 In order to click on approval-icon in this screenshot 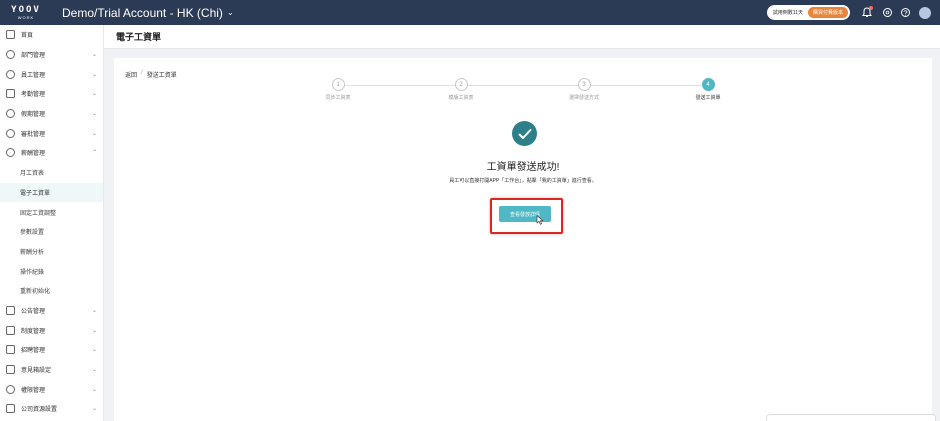, I will do `click(10, 133)`.